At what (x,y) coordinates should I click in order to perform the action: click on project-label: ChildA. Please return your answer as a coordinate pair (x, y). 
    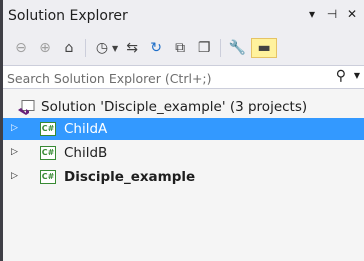
    Looking at the image, I should click on (86, 129).